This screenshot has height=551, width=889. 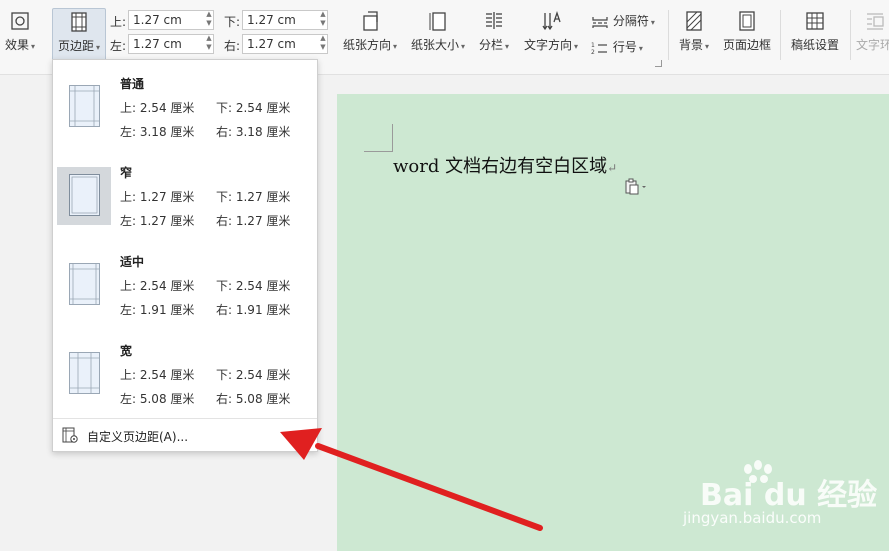 I want to click on page-border-button: 页面边框, so click(x=747, y=35).